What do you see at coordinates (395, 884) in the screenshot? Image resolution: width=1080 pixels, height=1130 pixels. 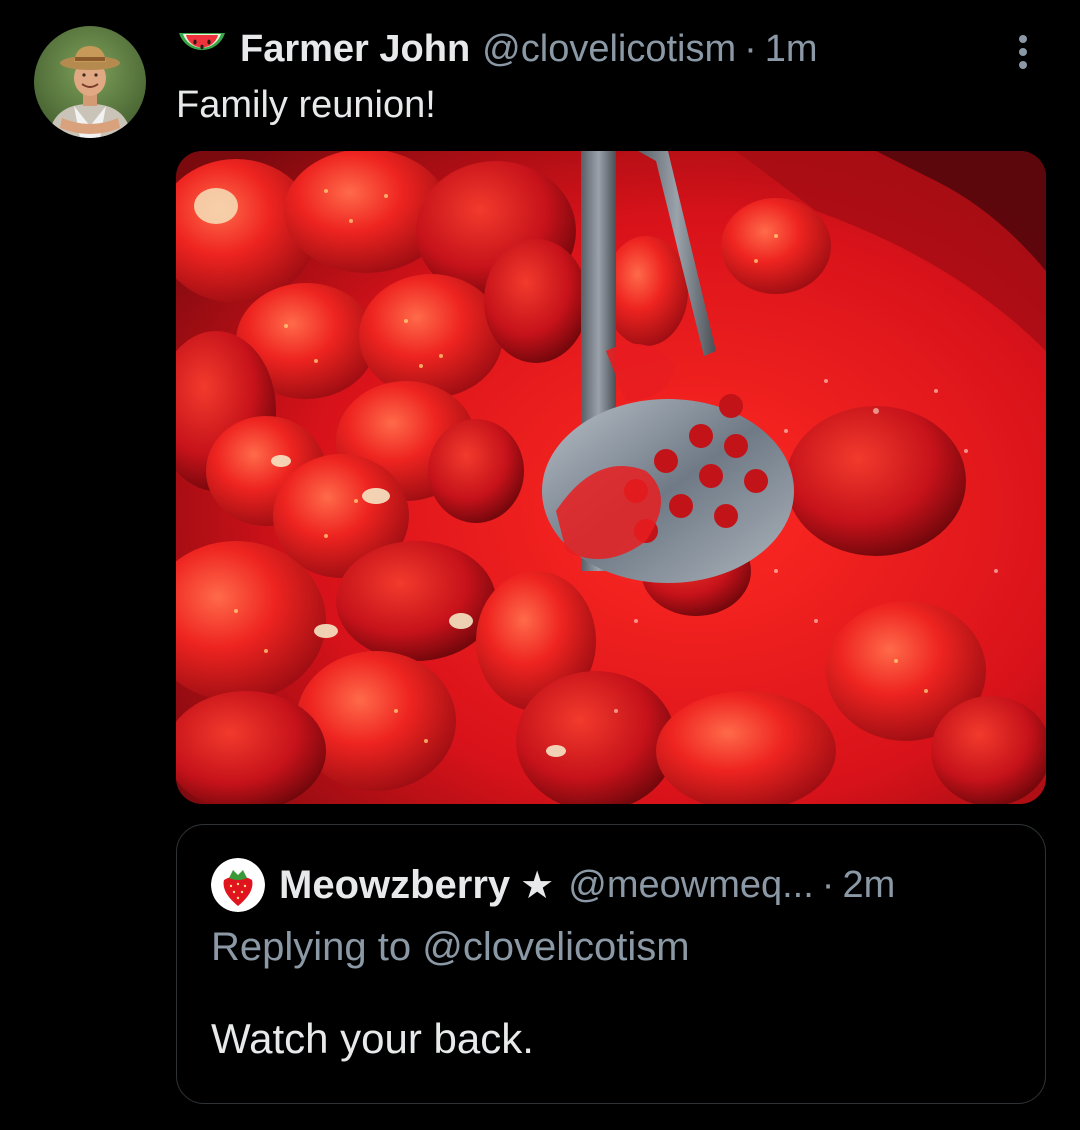 I see `quoted-author-display-name: Meowzberry` at bounding box center [395, 884].